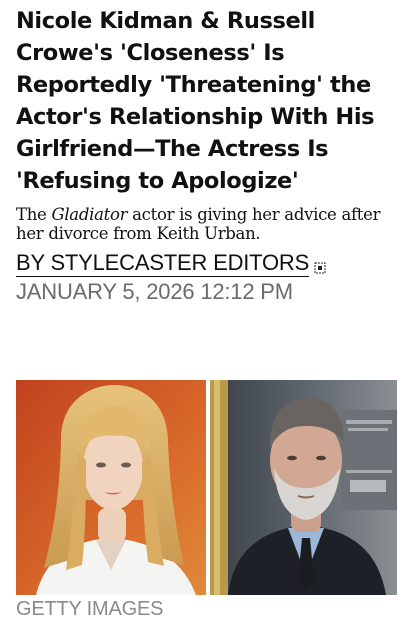  What do you see at coordinates (34, 214) in the screenshot?
I see `dek-prefix: The` at bounding box center [34, 214].